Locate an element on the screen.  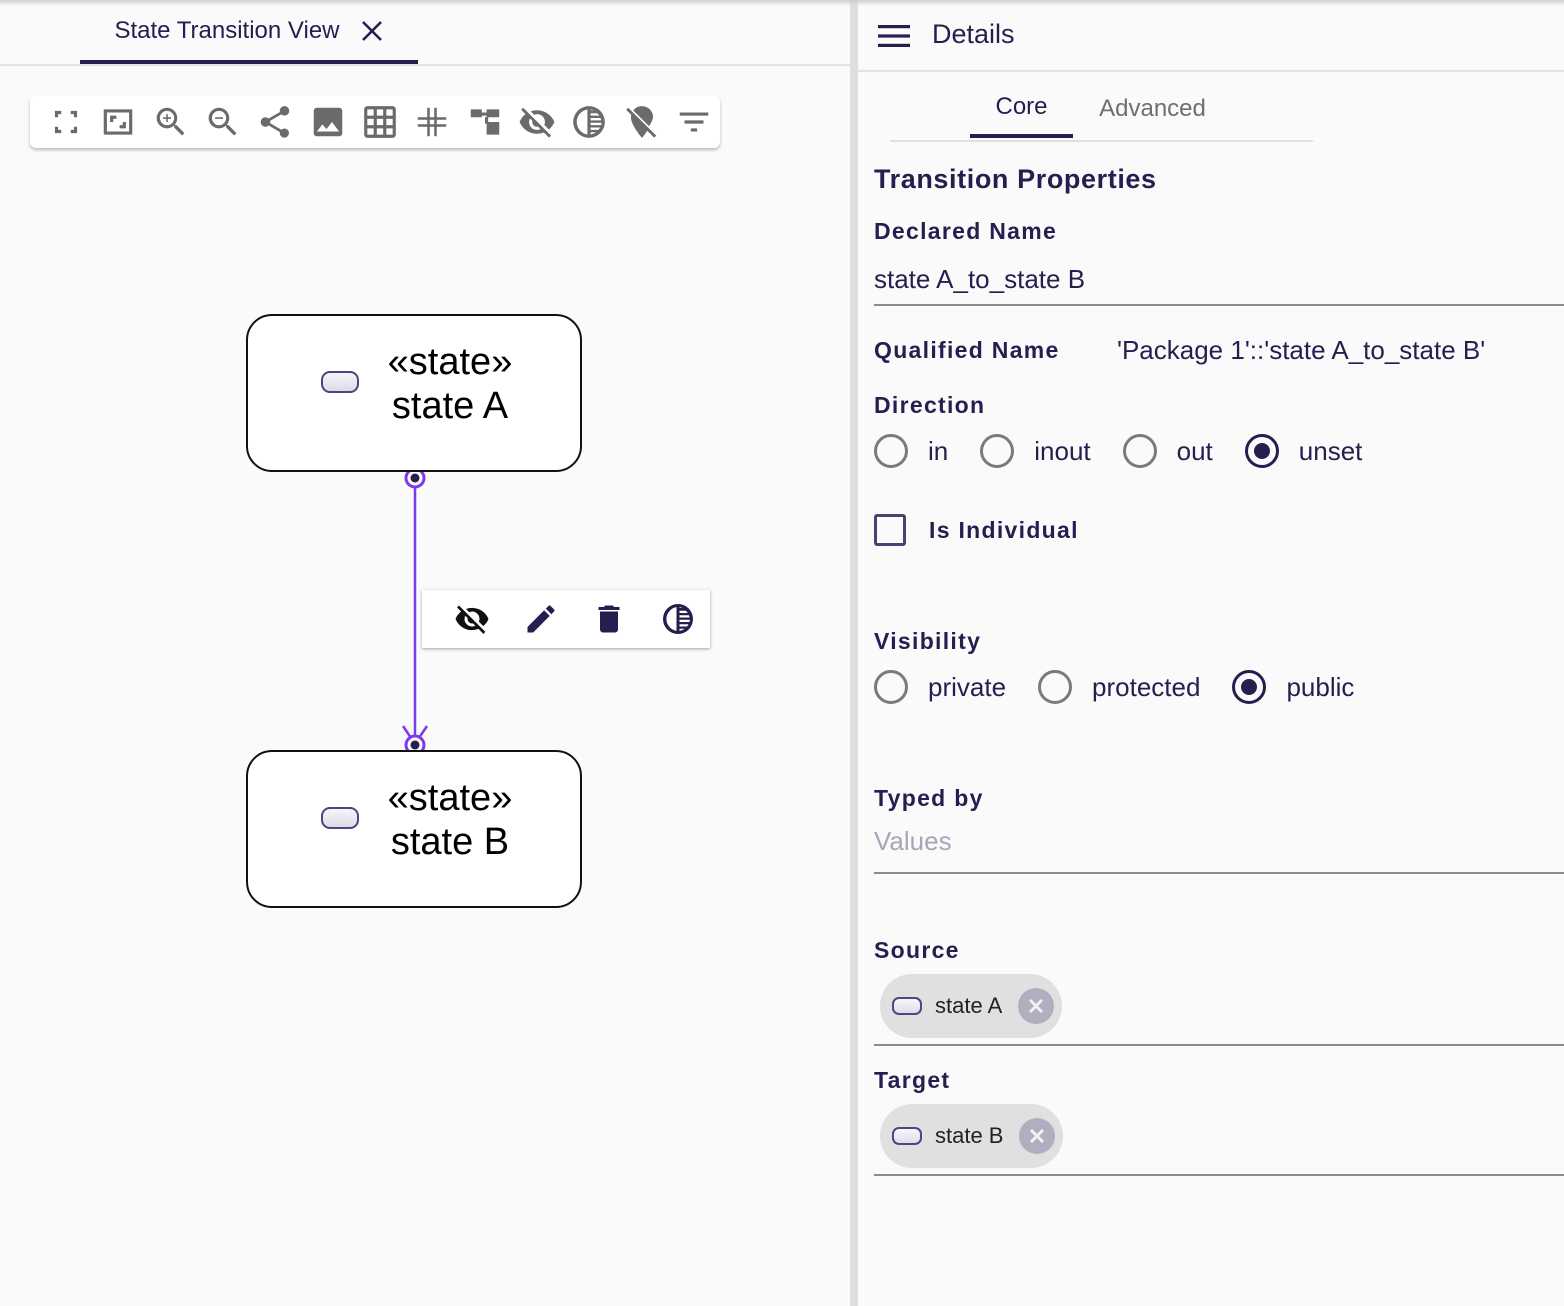
visibility-radio-protected: protected is located at coordinates (1119, 687).